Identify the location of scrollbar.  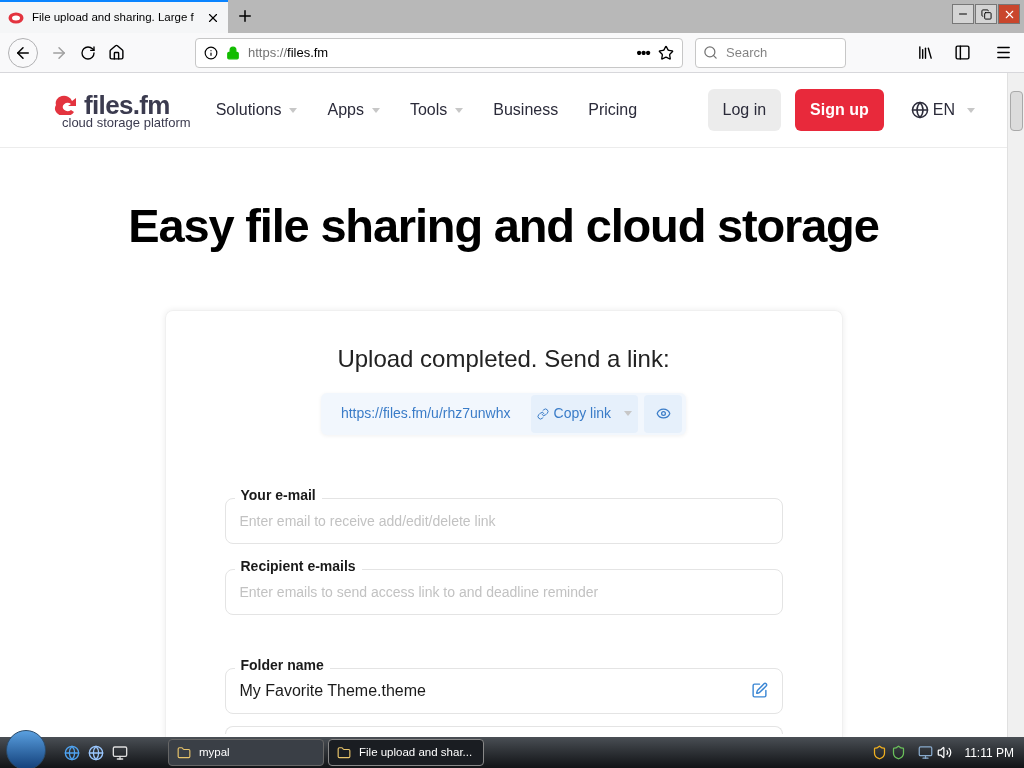
(1015, 405).